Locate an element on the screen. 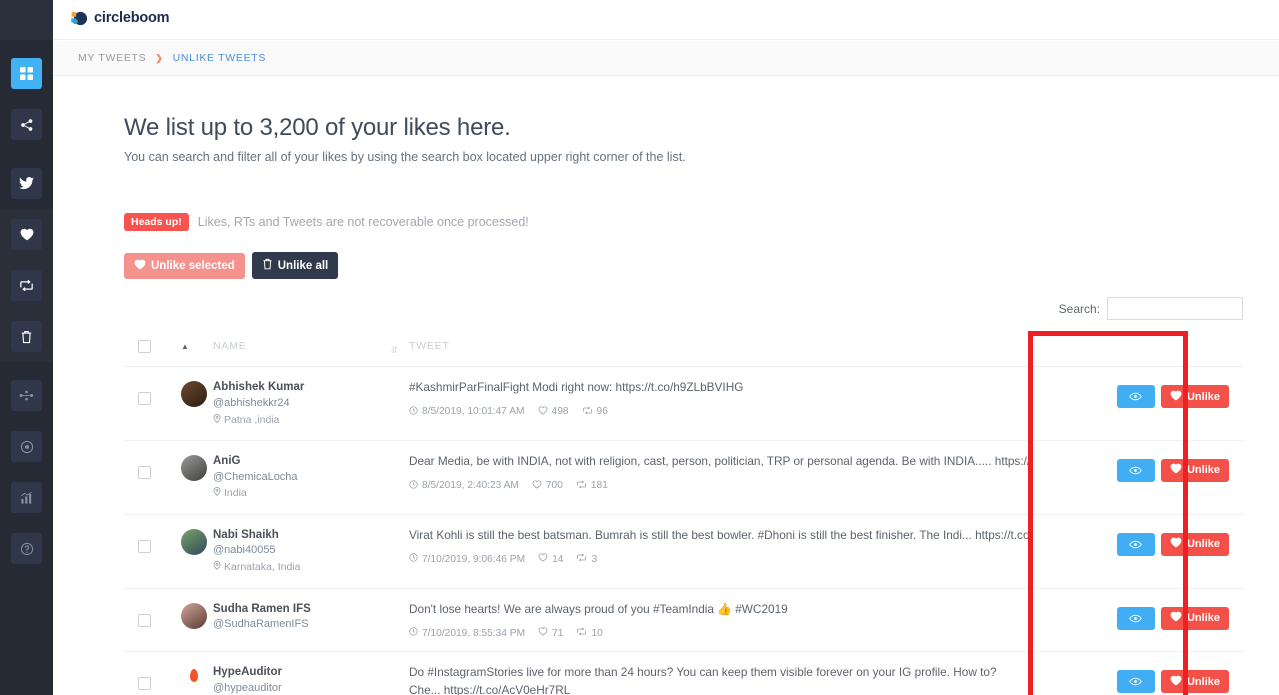 The image size is (1279, 695). sidebar-item-twitter is located at coordinates (26, 183).